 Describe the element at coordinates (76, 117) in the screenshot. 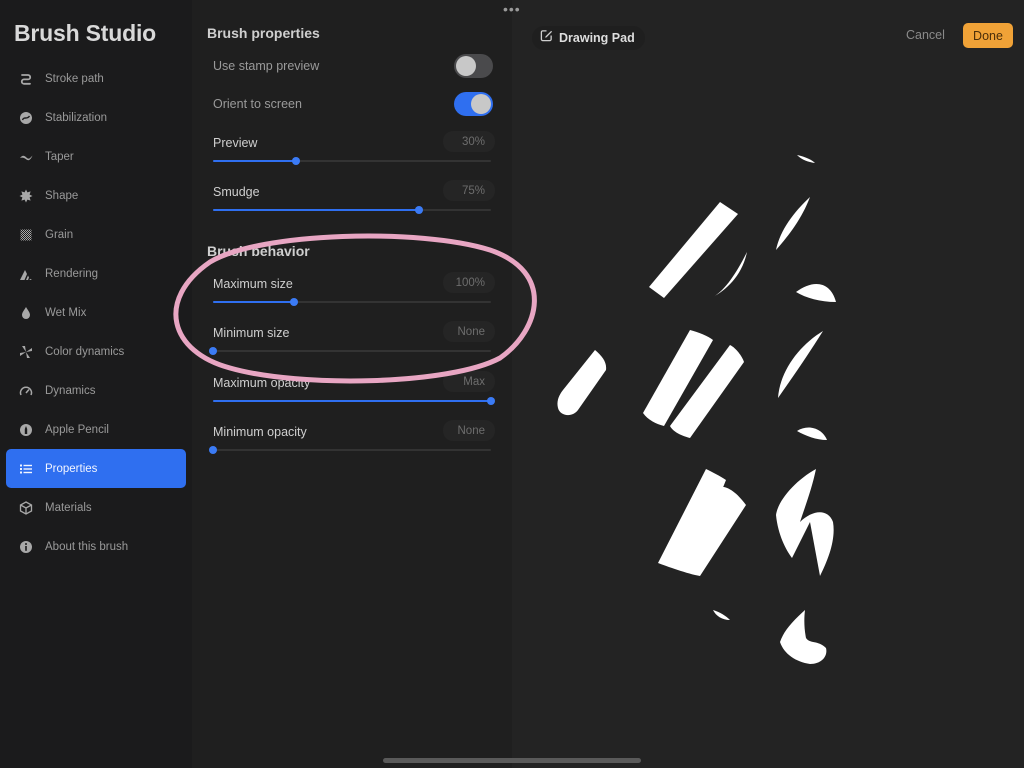

I see `sidebar-item-label: Stabilization` at that location.